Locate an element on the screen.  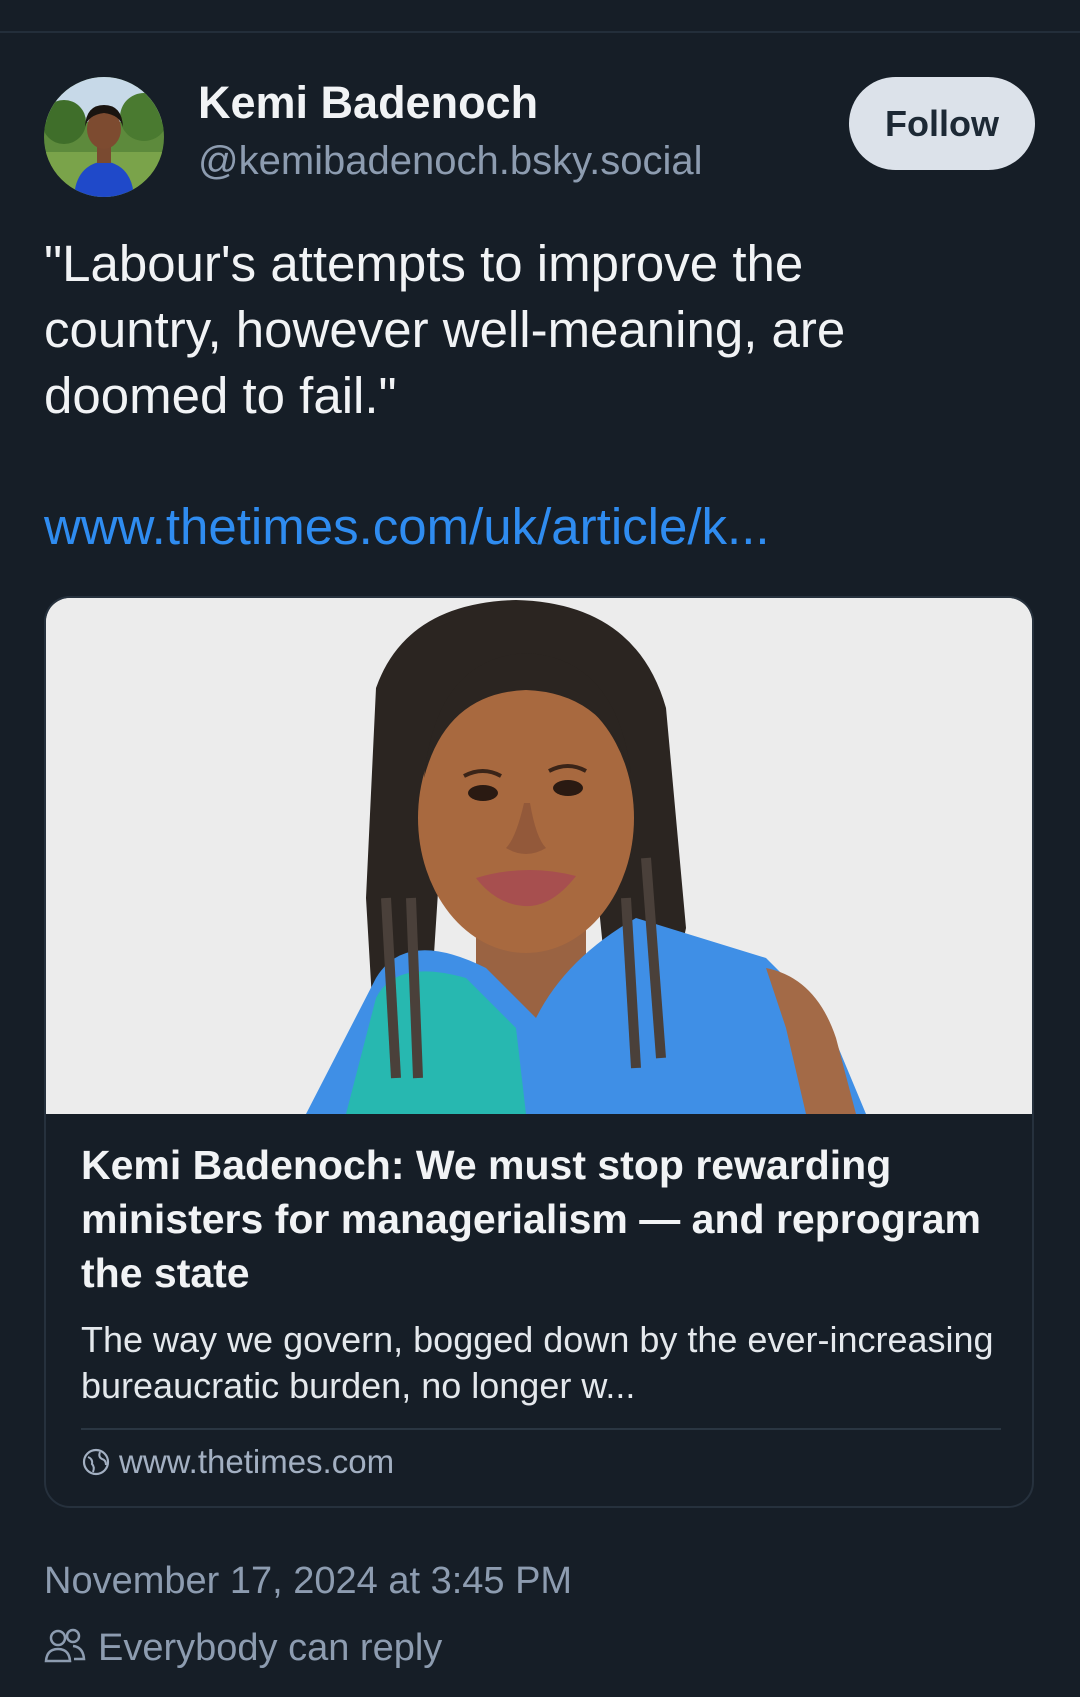
avatar is located at coordinates (104, 137).